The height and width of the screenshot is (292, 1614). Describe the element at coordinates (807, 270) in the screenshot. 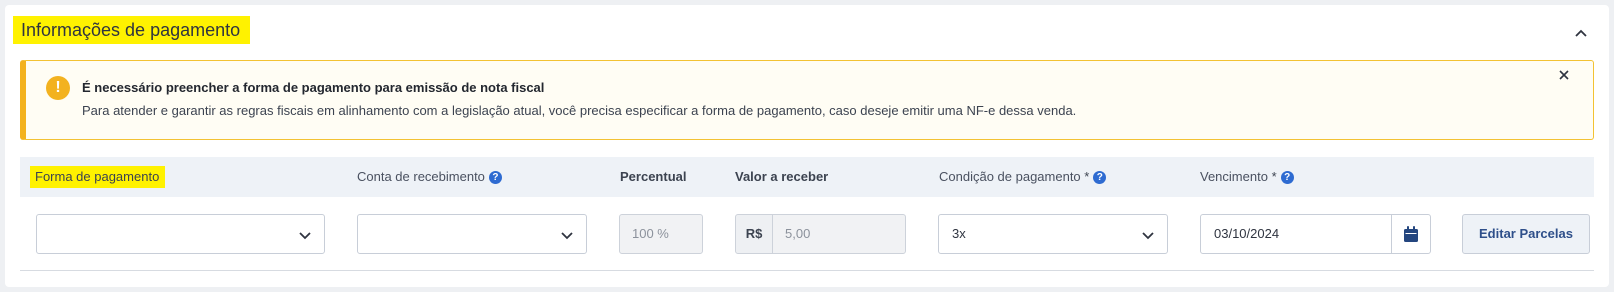

I see `row-divider` at that location.